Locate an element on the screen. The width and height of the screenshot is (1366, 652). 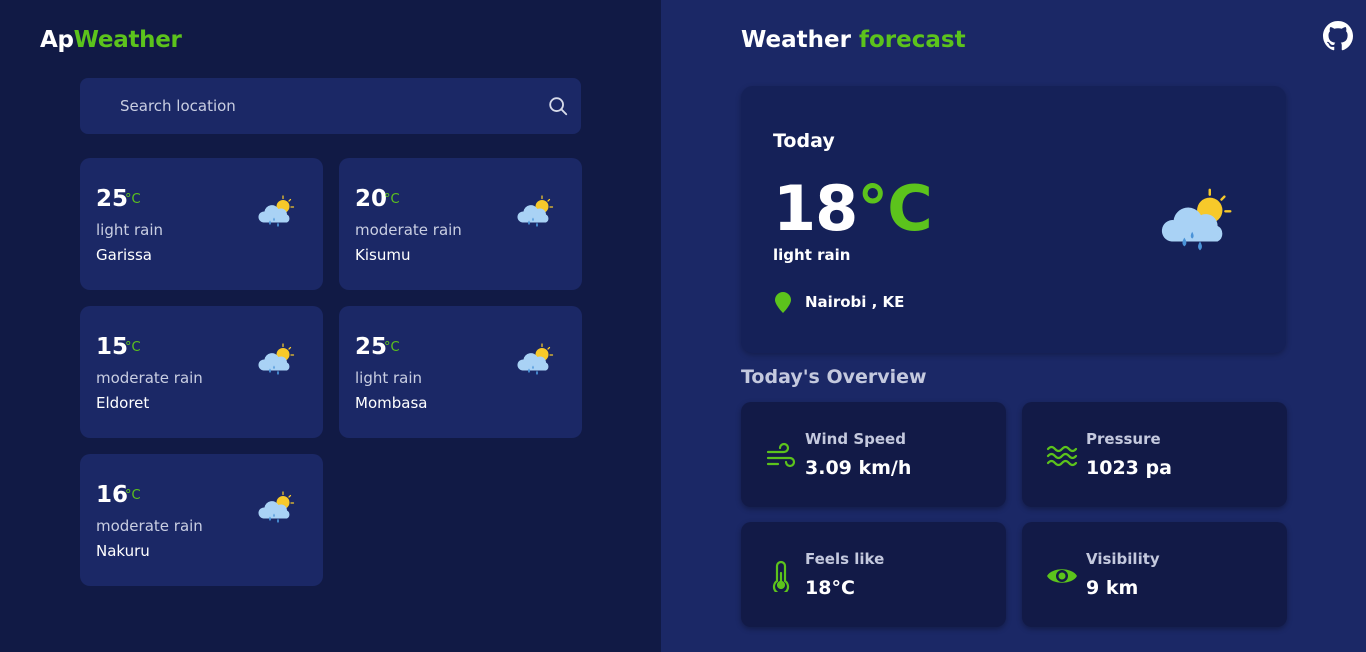
today-location: Nairobi , KE is located at coordinates (855, 302).